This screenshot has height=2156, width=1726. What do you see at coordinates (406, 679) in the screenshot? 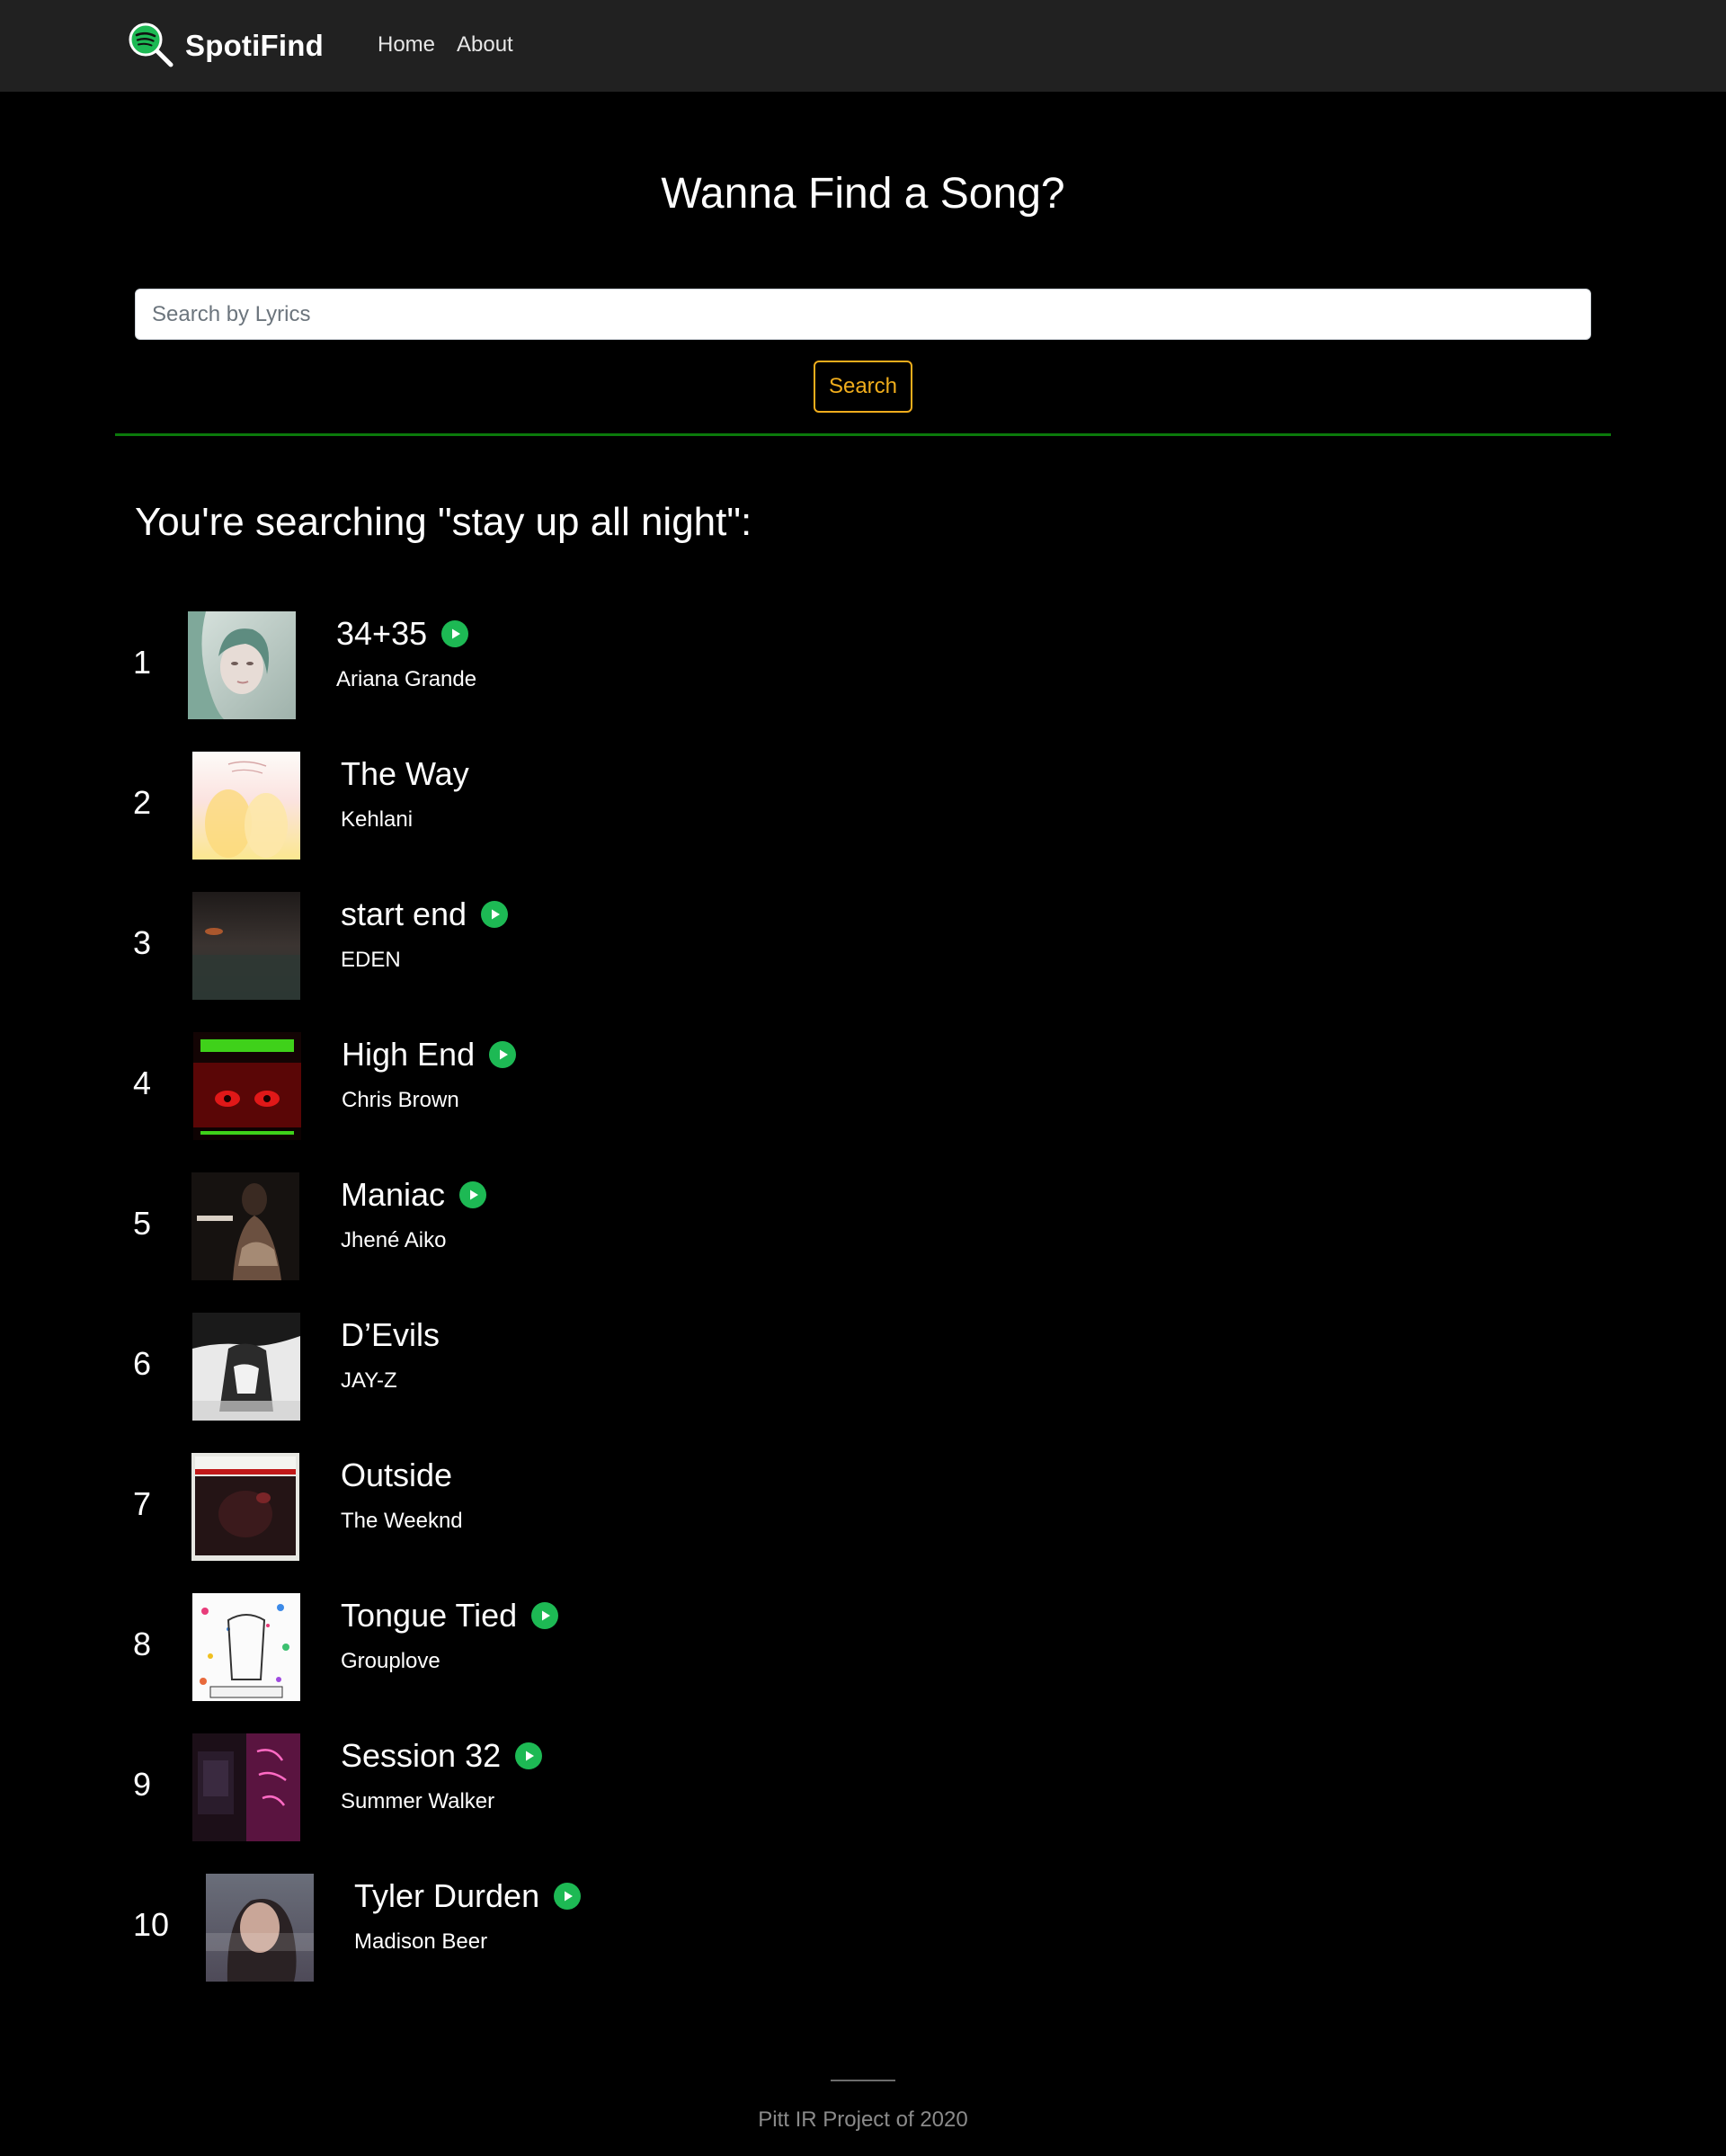
I see `artist-name: Ariana Grande` at bounding box center [406, 679].